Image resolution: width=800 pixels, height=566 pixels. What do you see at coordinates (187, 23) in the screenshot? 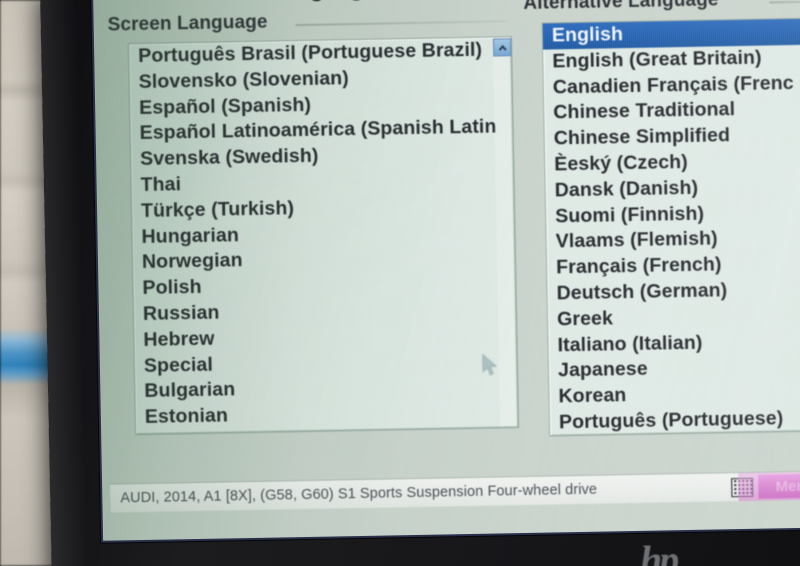
I see `screen-language-label: Screen Language` at bounding box center [187, 23].